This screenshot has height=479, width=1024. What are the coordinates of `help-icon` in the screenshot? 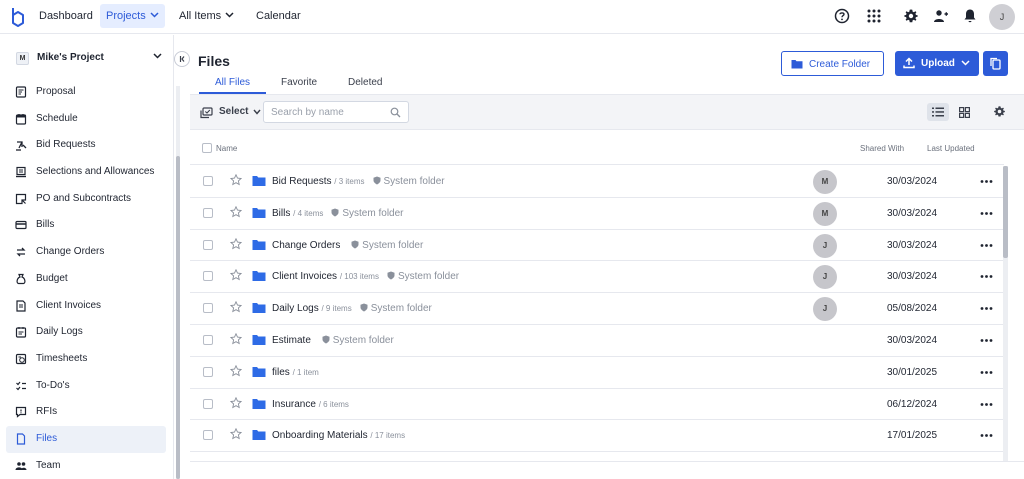 It's located at (842, 16).